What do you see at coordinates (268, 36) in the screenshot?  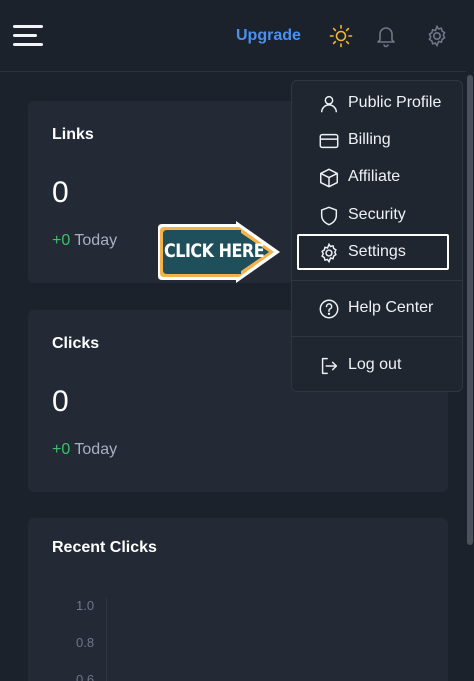 I see `upgrade-link: Upgrade` at bounding box center [268, 36].